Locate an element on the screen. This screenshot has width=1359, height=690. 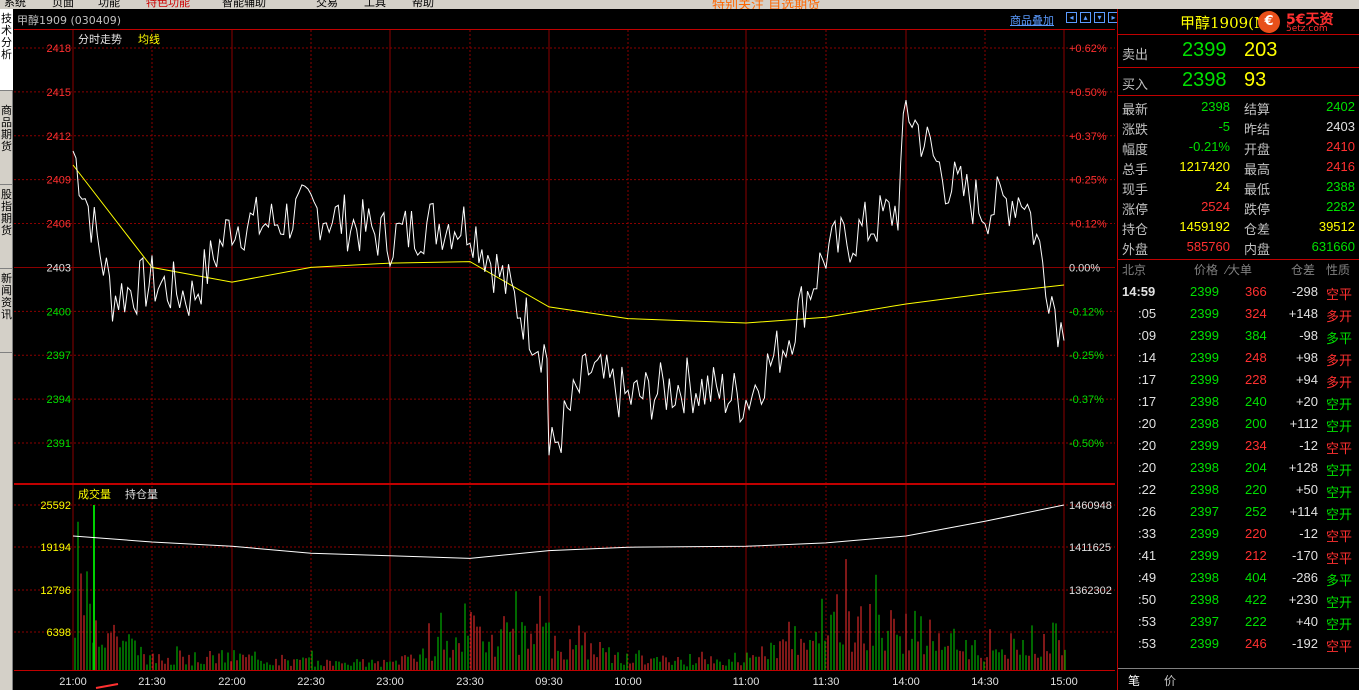
stat-item: 总手 1217420 is located at coordinates (1176, 167).